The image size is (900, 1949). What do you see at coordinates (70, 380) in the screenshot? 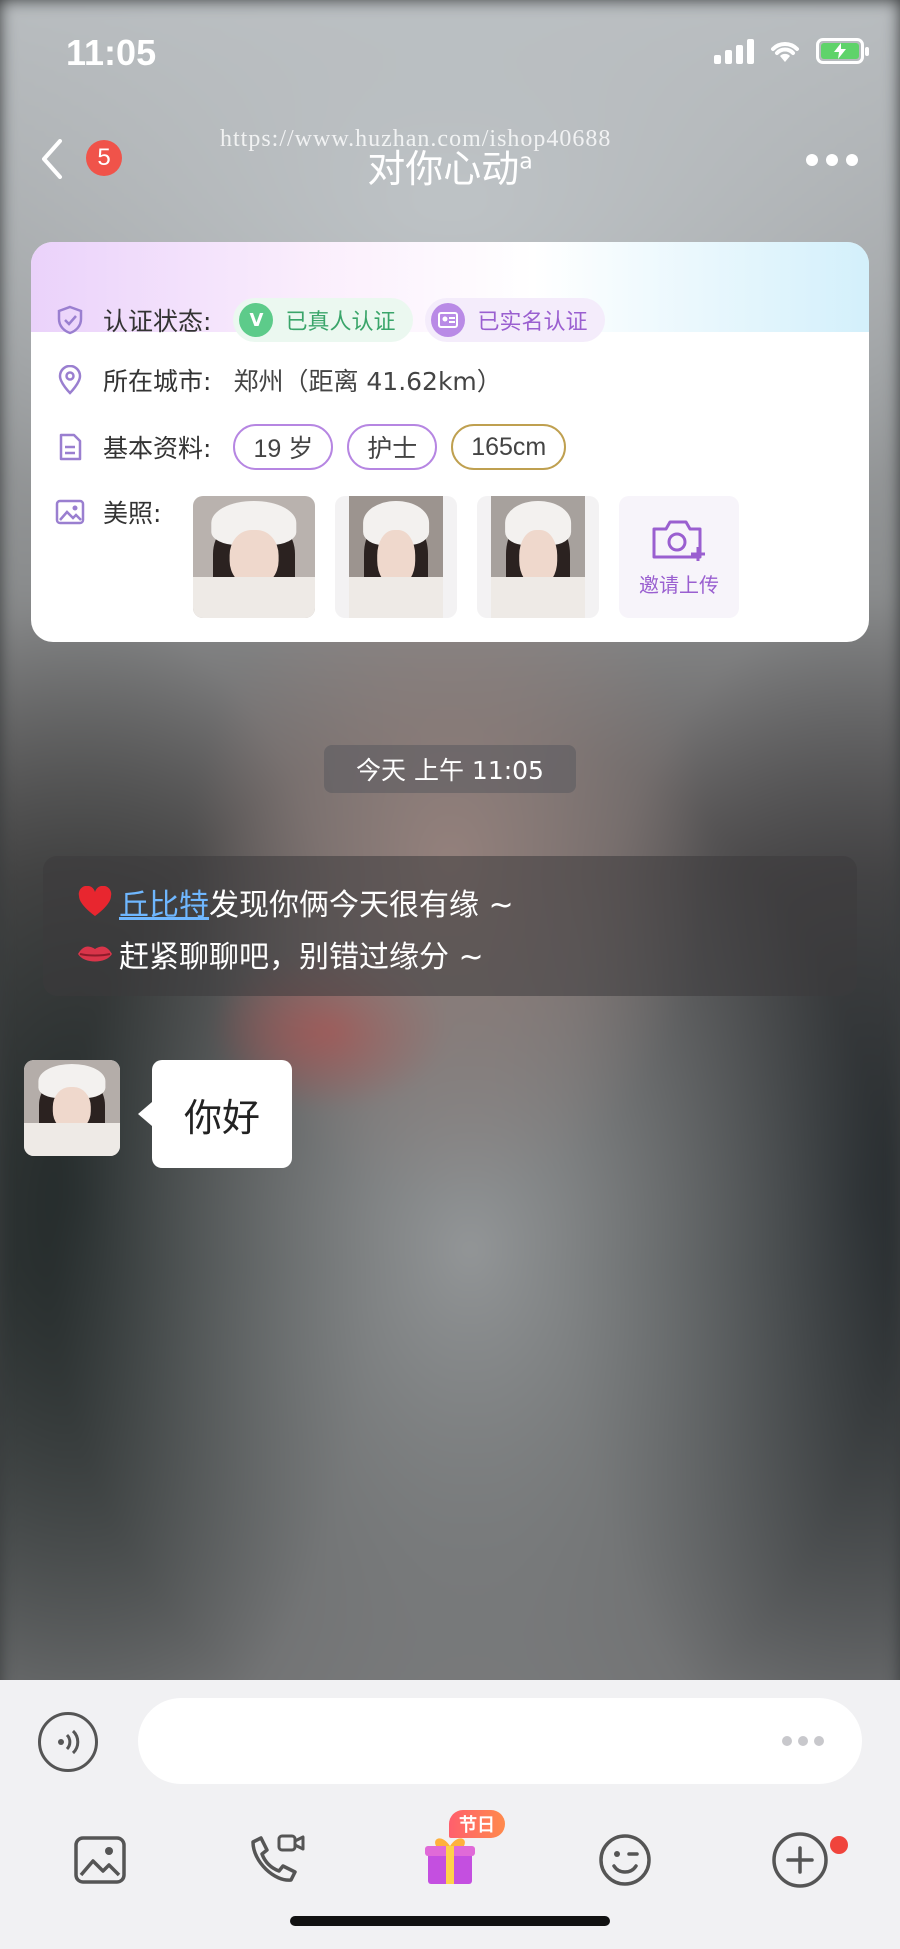
I see `location-pin-icon` at bounding box center [70, 380].